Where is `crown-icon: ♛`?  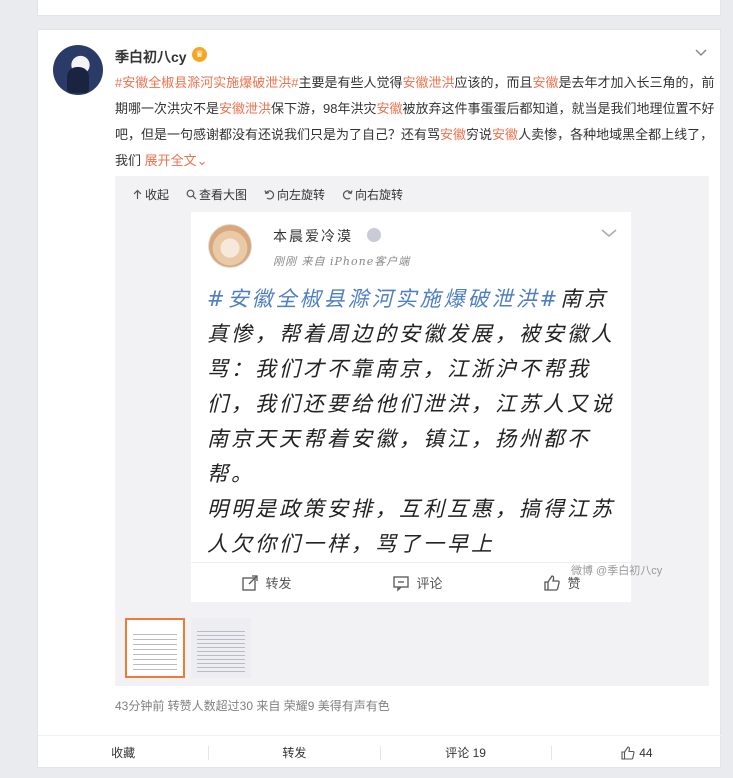 crown-icon: ♛ is located at coordinates (199, 54).